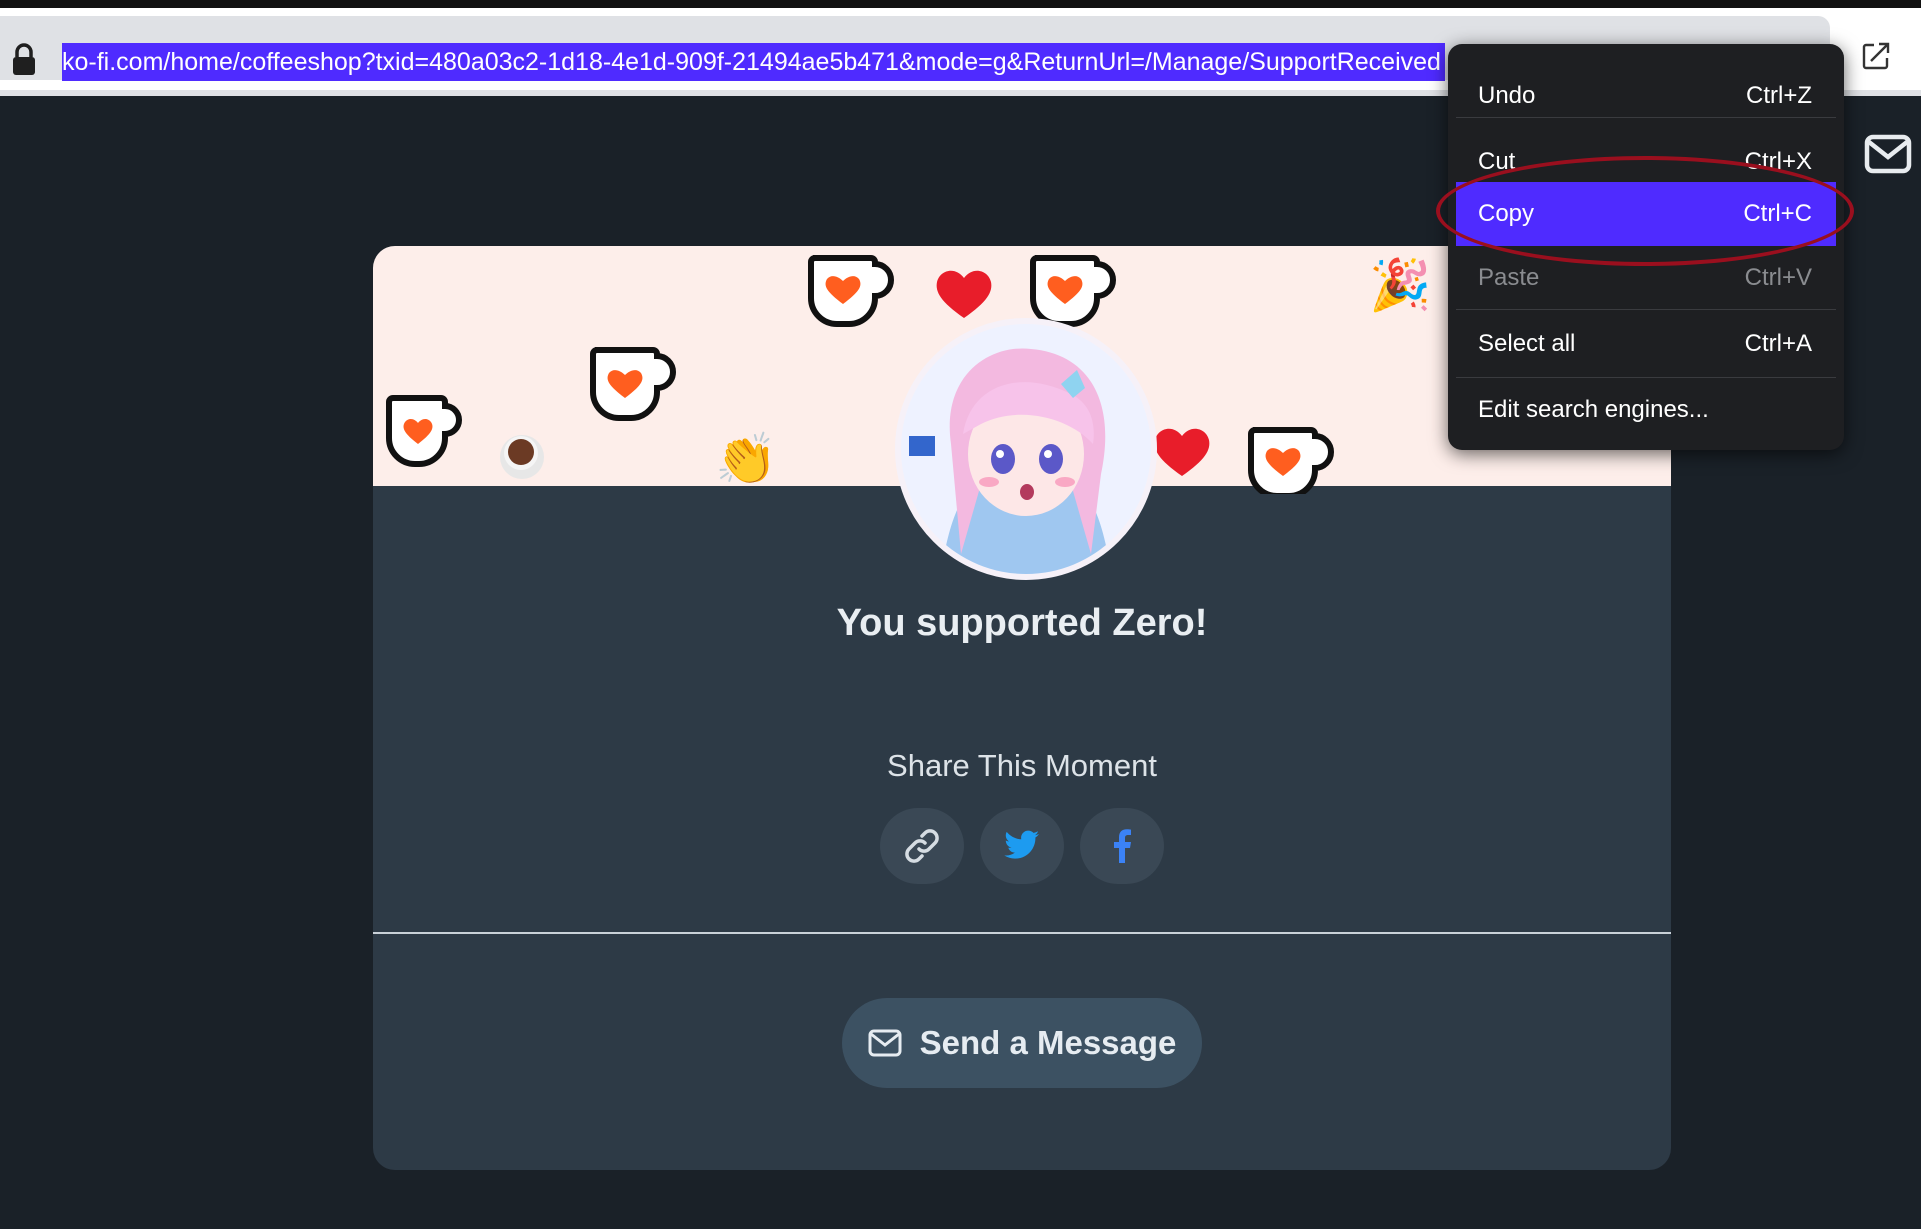 The width and height of the screenshot is (1921, 1229). I want to click on menu-item-shortcut: Ctrl+X, so click(1778, 161).